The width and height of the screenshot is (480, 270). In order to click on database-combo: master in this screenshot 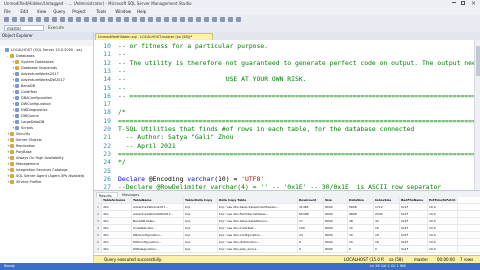, I will do `click(24, 28)`.